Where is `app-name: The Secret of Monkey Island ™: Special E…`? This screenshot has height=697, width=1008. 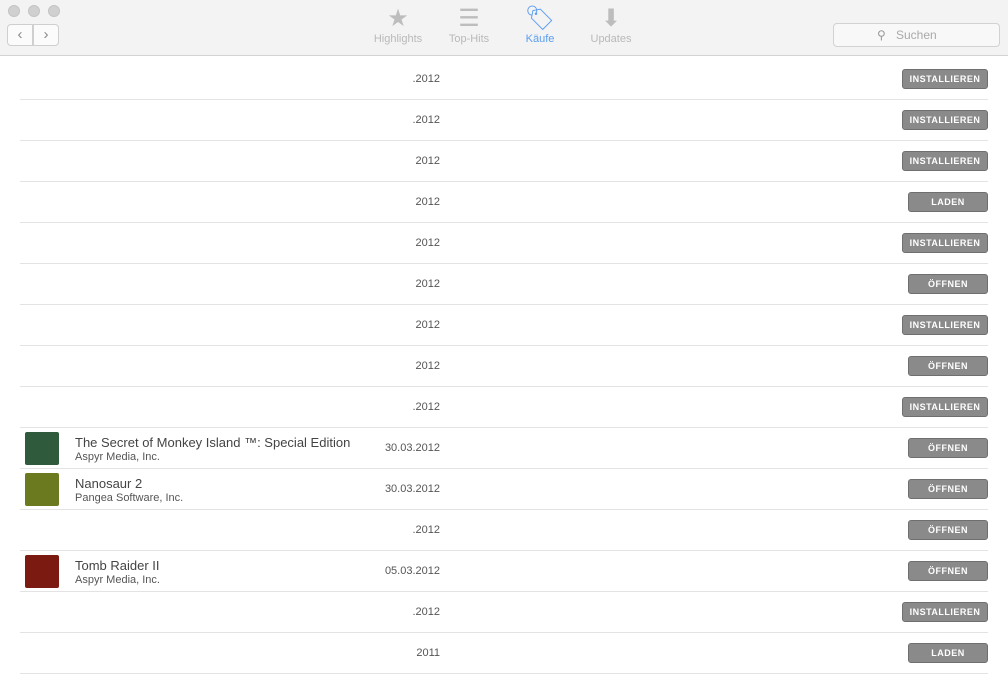 app-name: The Secret of Monkey Island ™: Special E… is located at coordinates (212, 442).